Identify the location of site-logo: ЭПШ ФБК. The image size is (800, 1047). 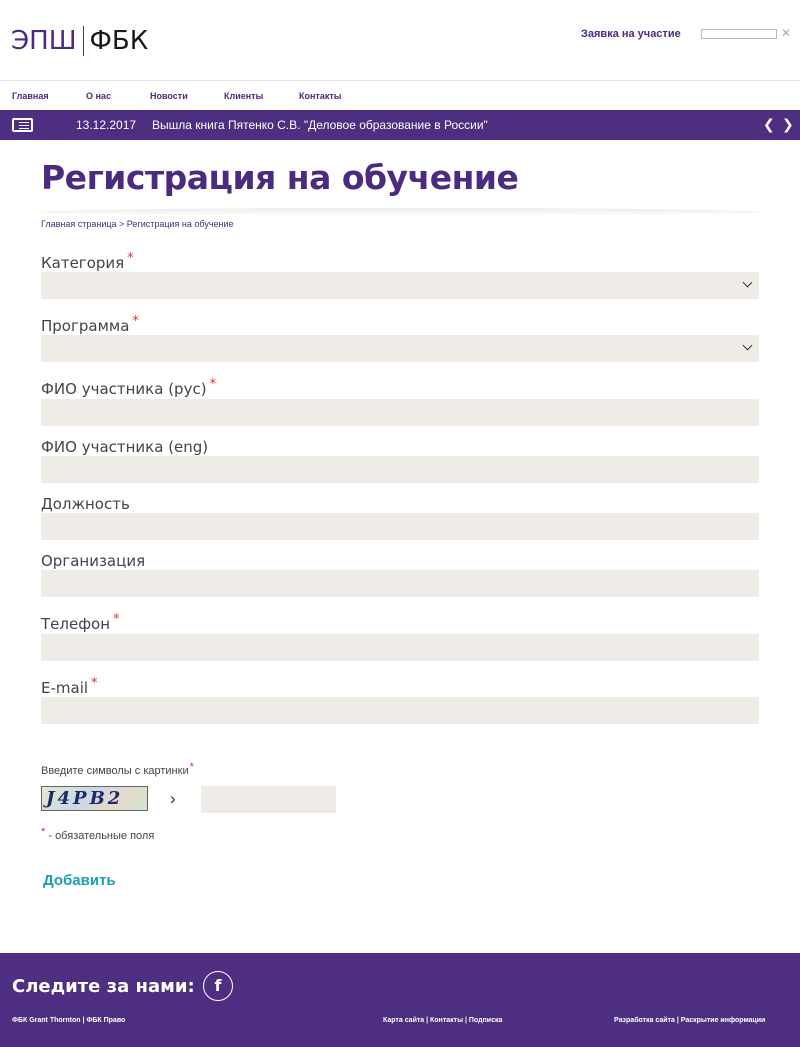
(79, 41).